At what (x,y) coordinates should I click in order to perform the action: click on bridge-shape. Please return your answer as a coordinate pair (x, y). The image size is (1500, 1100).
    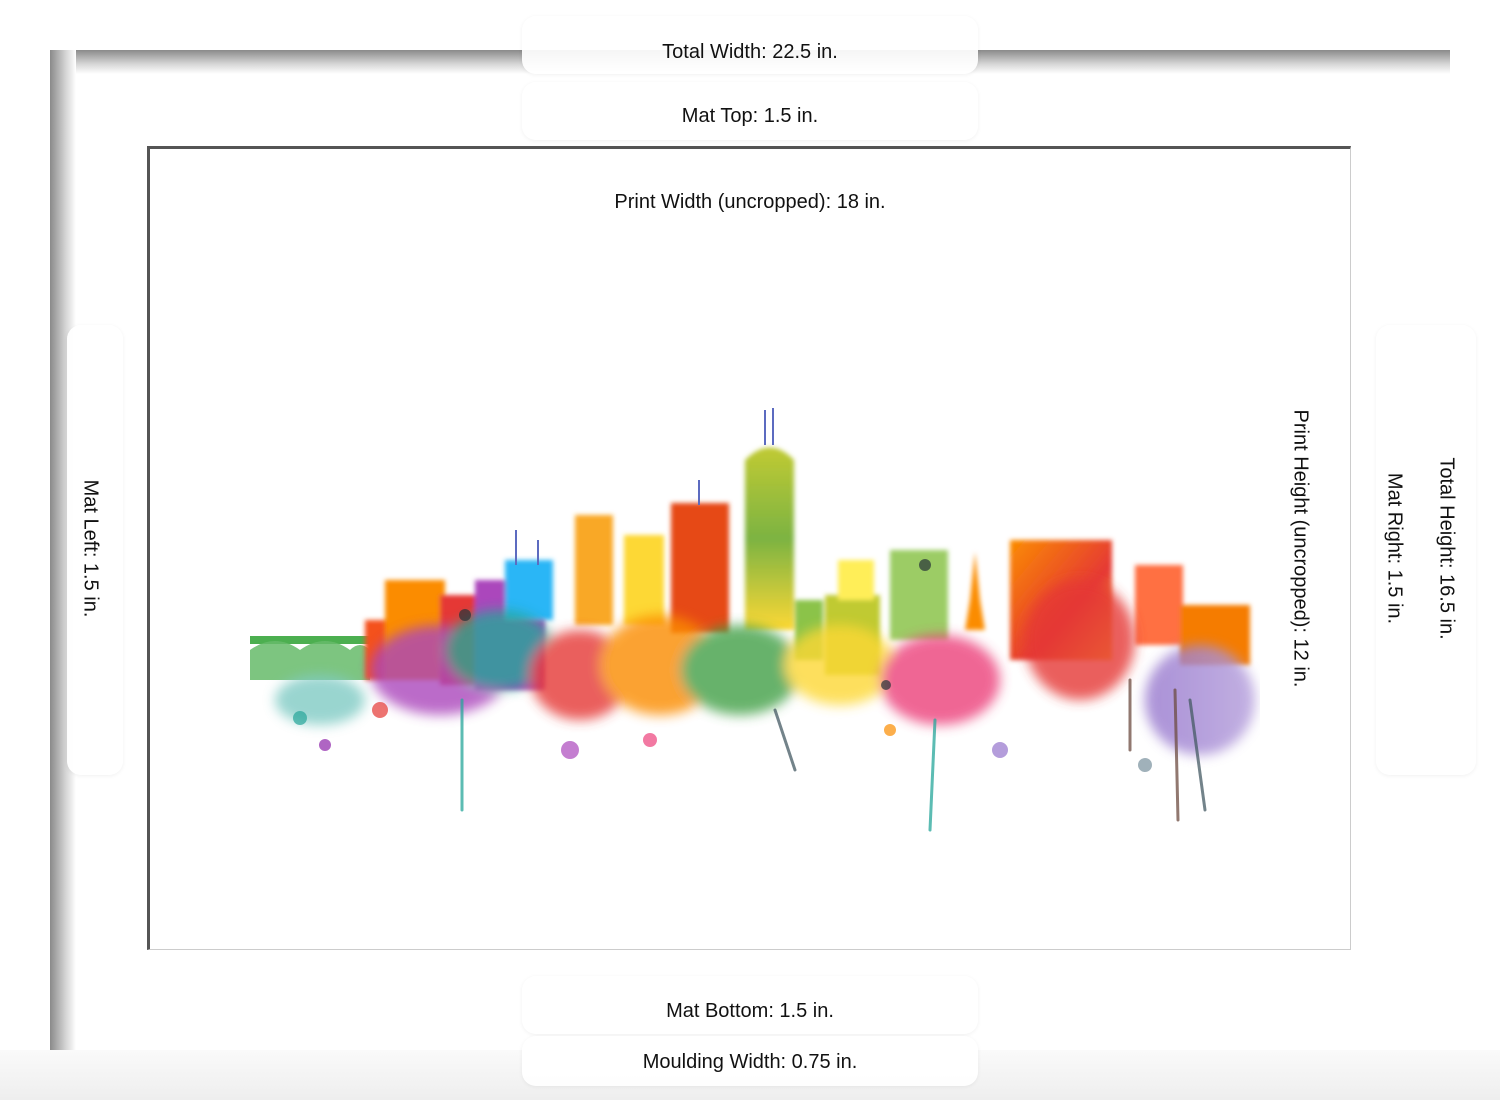
    Looking at the image, I should click on (310, 658).